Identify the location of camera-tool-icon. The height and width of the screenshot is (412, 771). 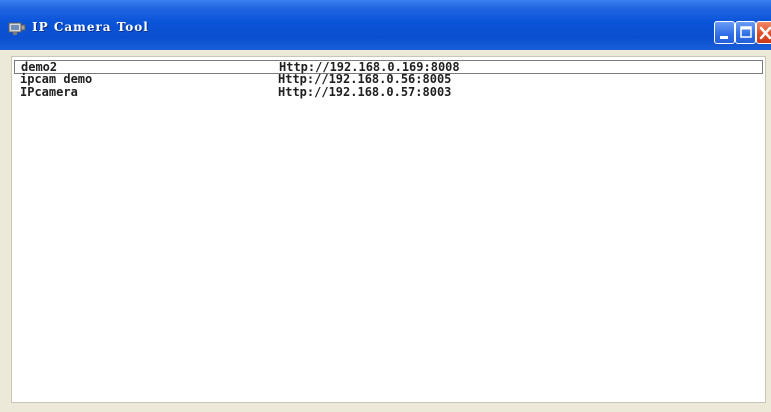
(17, 28).